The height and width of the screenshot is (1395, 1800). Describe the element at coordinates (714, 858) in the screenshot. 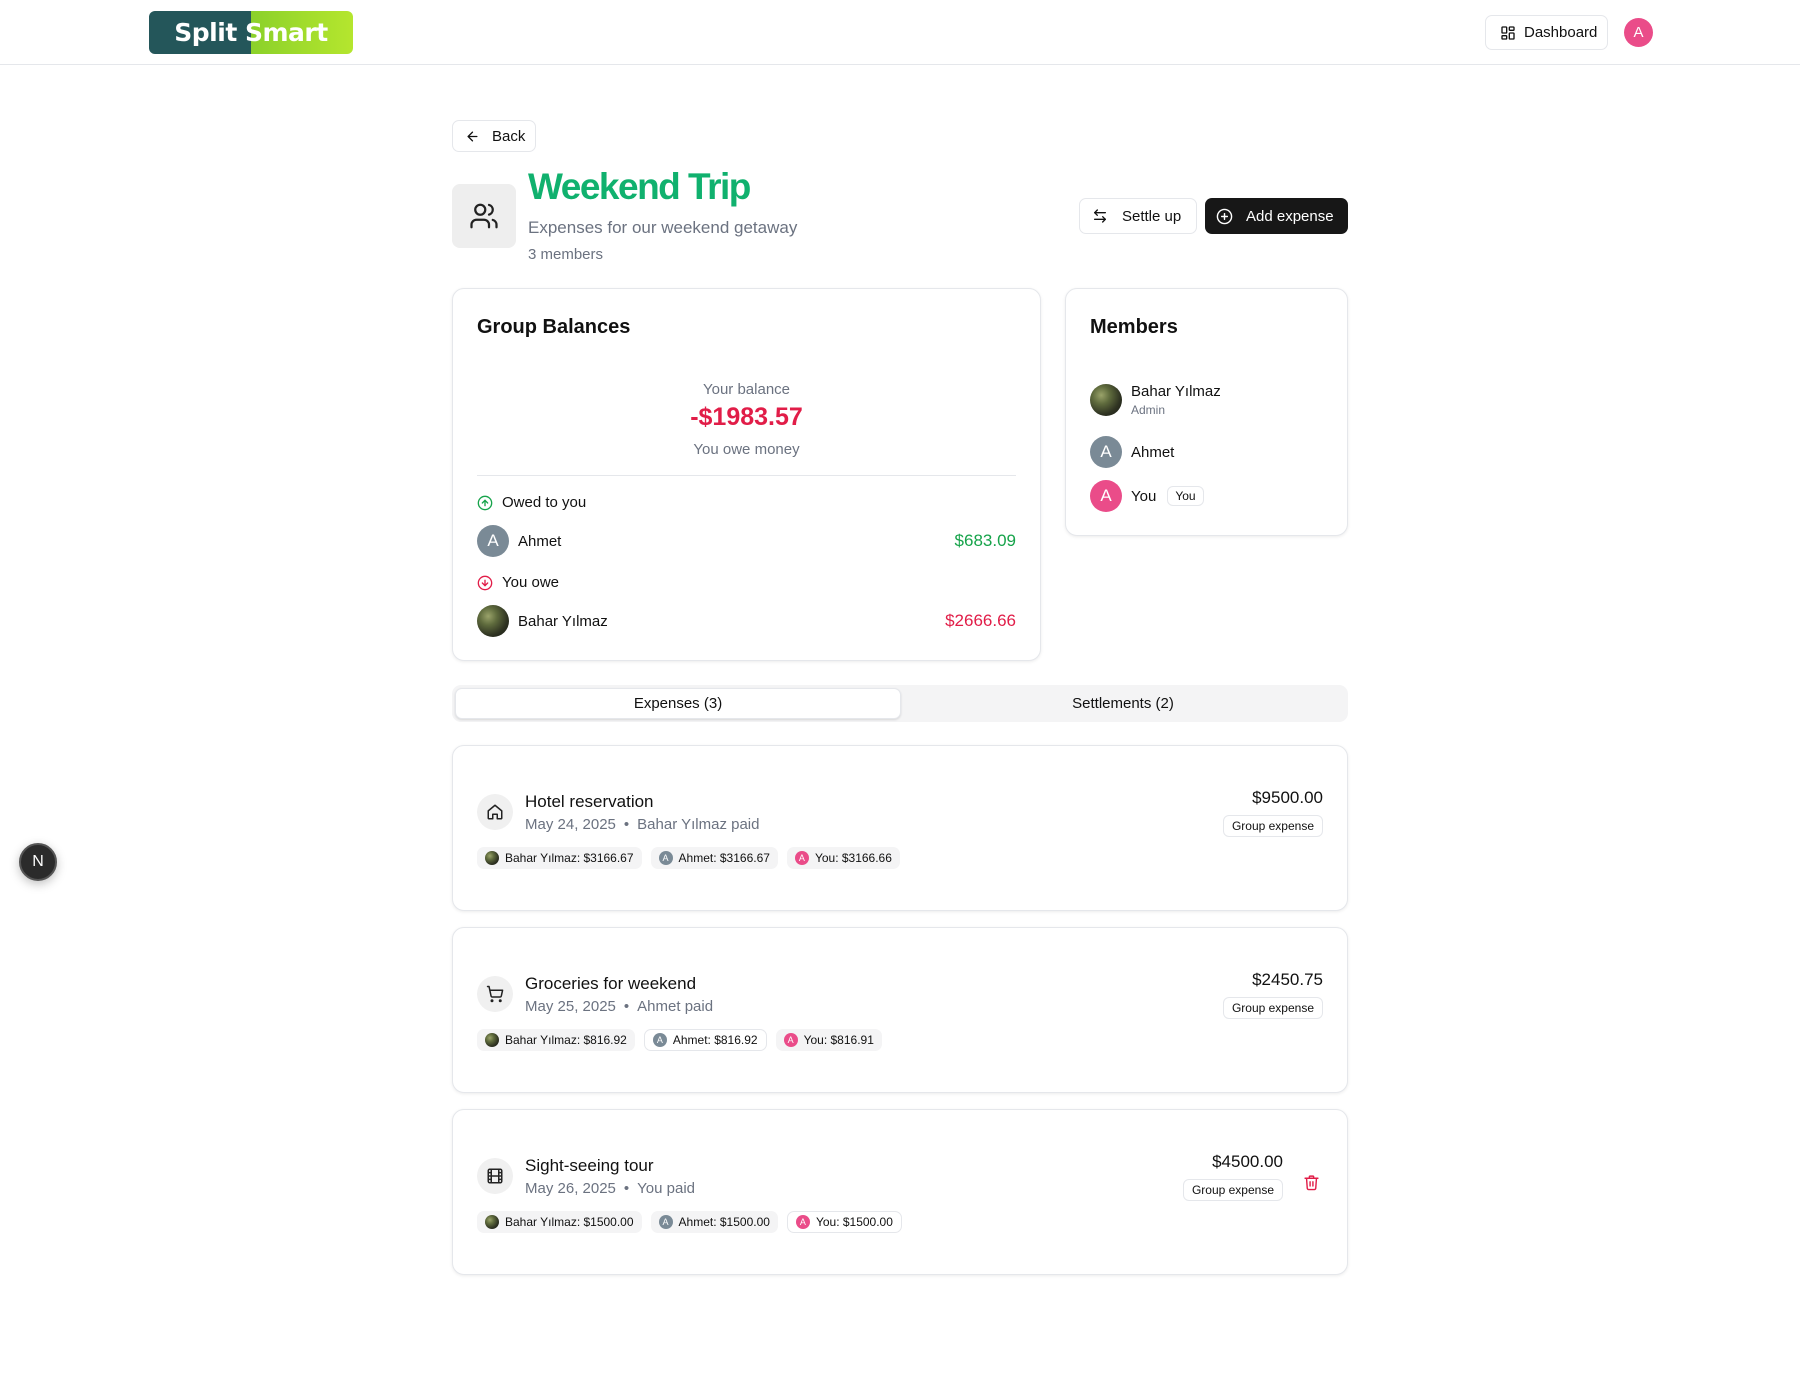

I see `split-chip: A Ahmet: $3166.67` at that location.